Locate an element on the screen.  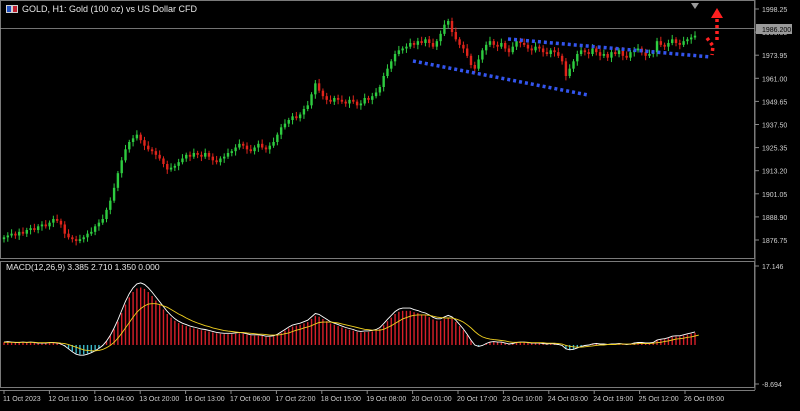
chart-title-bar: GOLD, H1: Gold (100 oz) vs US Dollar CFD is located at coordinates (101, 9).